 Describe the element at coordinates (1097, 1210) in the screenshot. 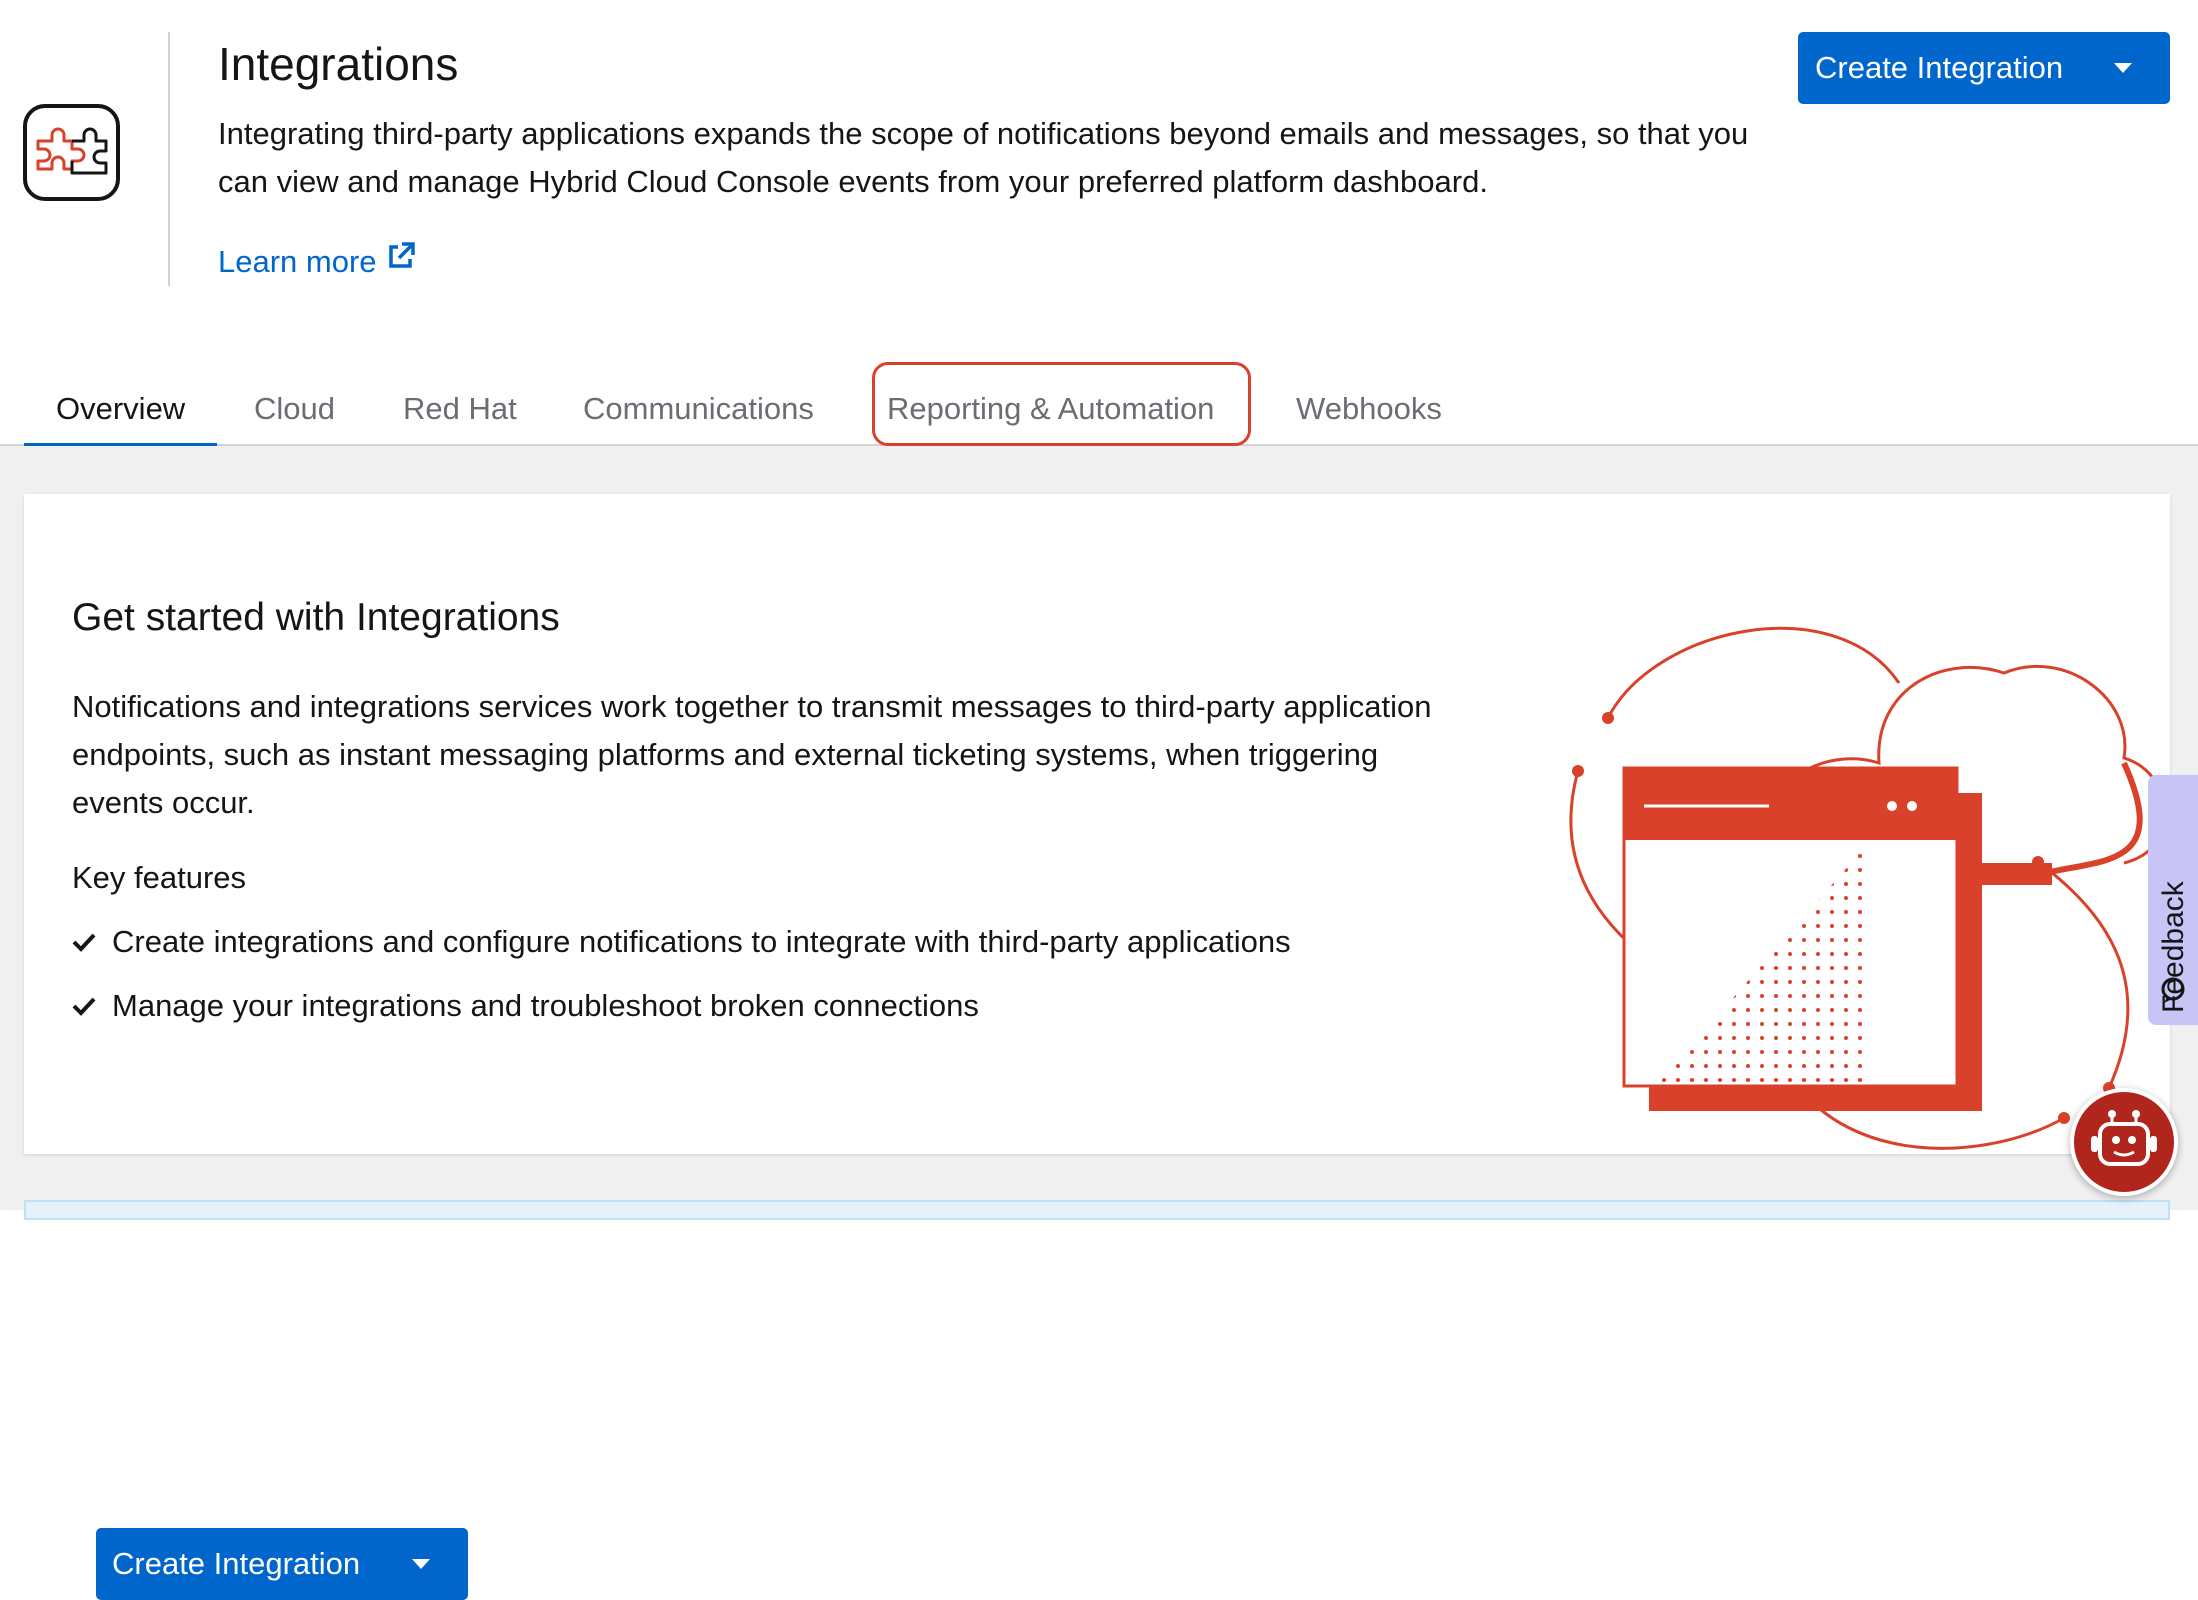

I see `info-alert-strip` at that location.